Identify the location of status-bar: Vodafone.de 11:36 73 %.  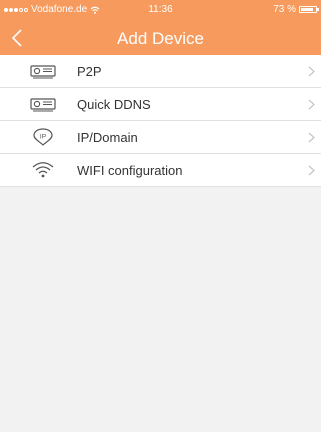
(160, 10).